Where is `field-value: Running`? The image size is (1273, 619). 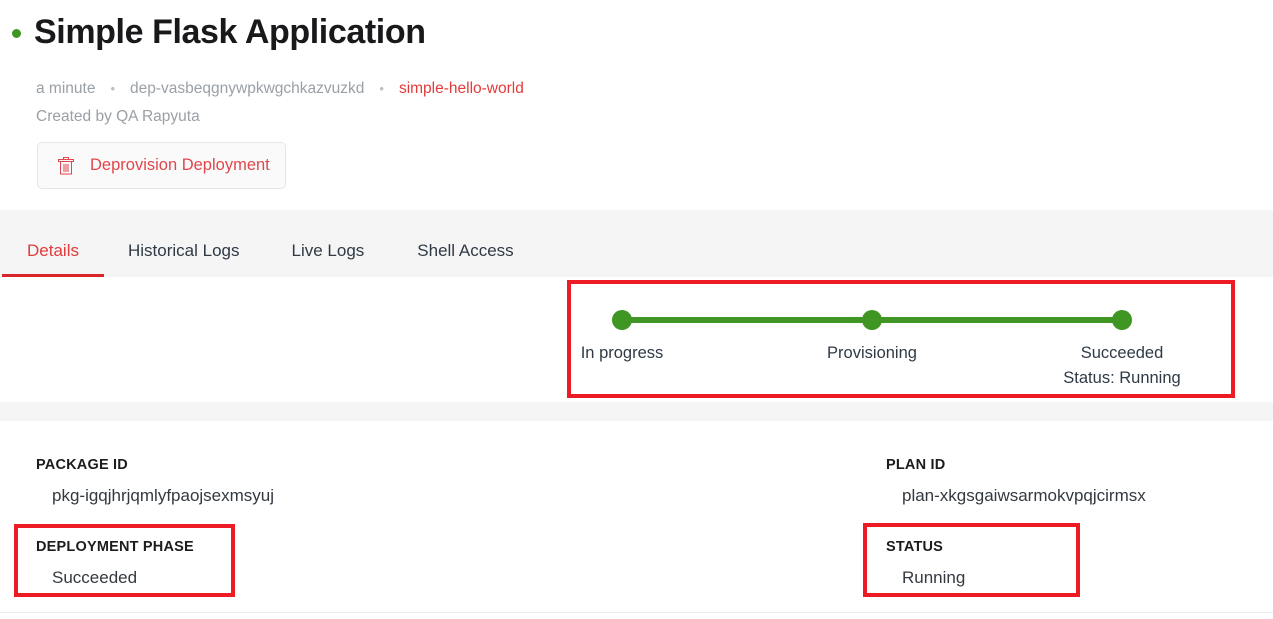 field-value: Running is located at coordinates (934, 577).